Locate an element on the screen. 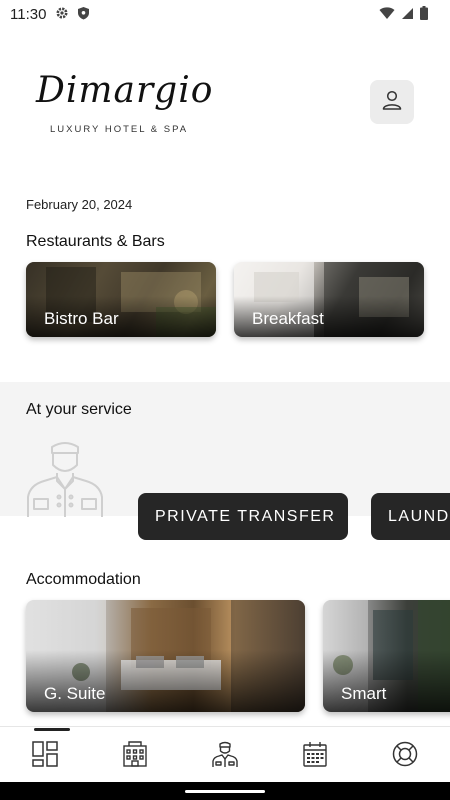  nav-help is located at coordinates (405, 756).